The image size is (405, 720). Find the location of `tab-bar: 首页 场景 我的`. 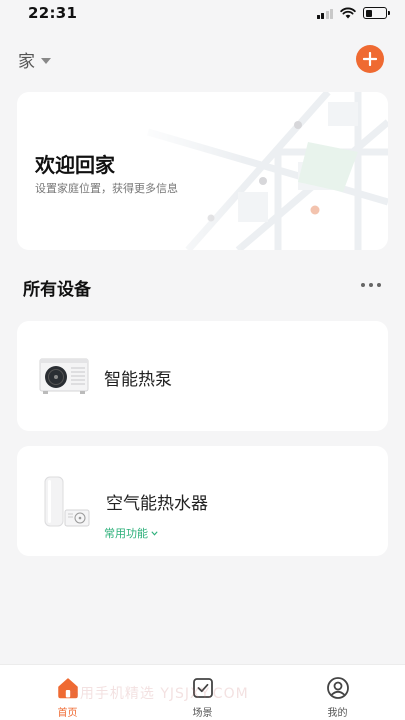

tab-bar: 首页 场景 我的 is located at coordinates (202, 692).